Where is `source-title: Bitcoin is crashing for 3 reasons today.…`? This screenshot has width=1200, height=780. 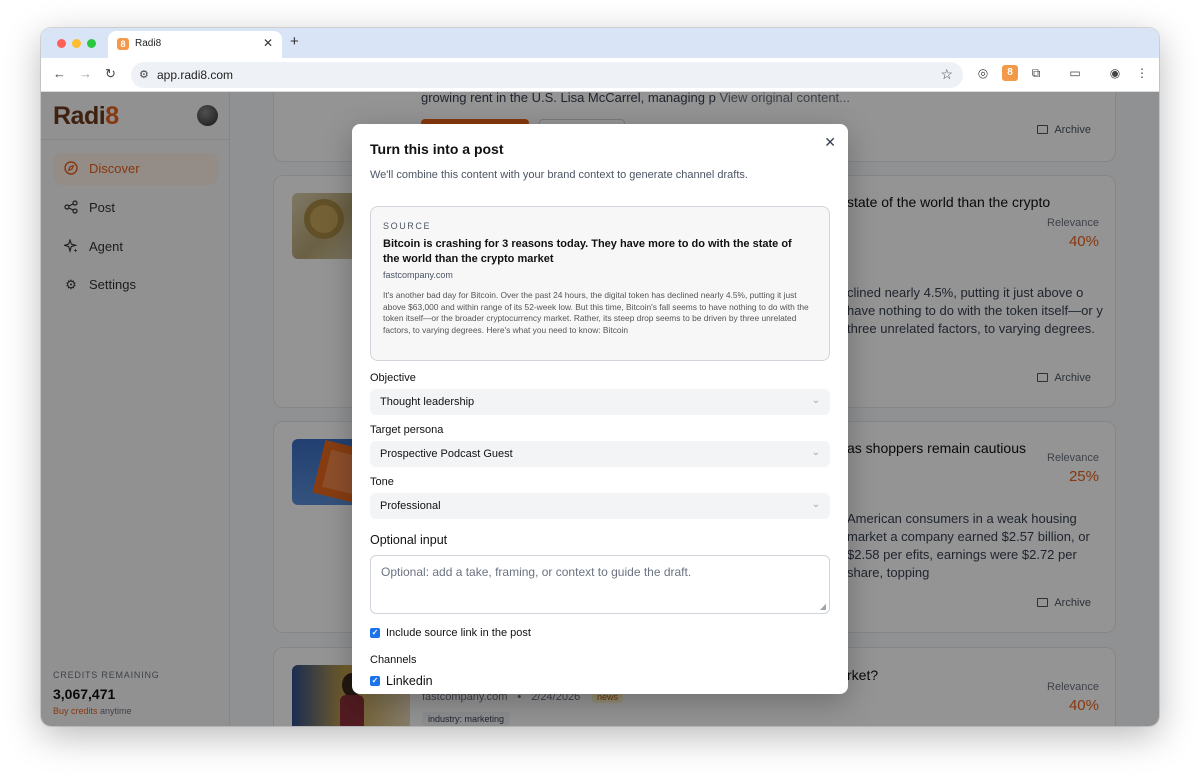
source-title: Bitcoin is crashing for 3 reasons today.… is located at coordinates (587, 251).